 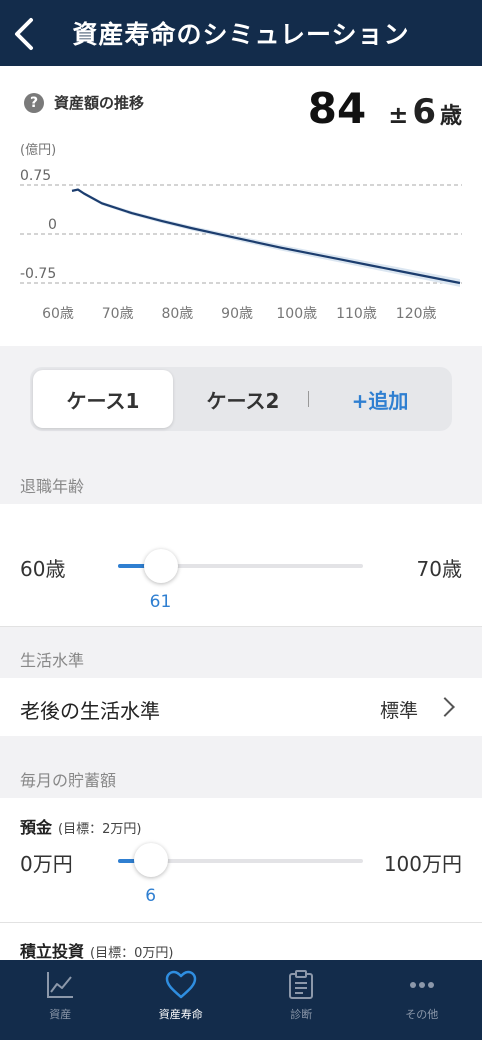 What do you see at coordinates (421, 985) in the screenshot?
I see `more-icon` at bounding box center [421, 985].